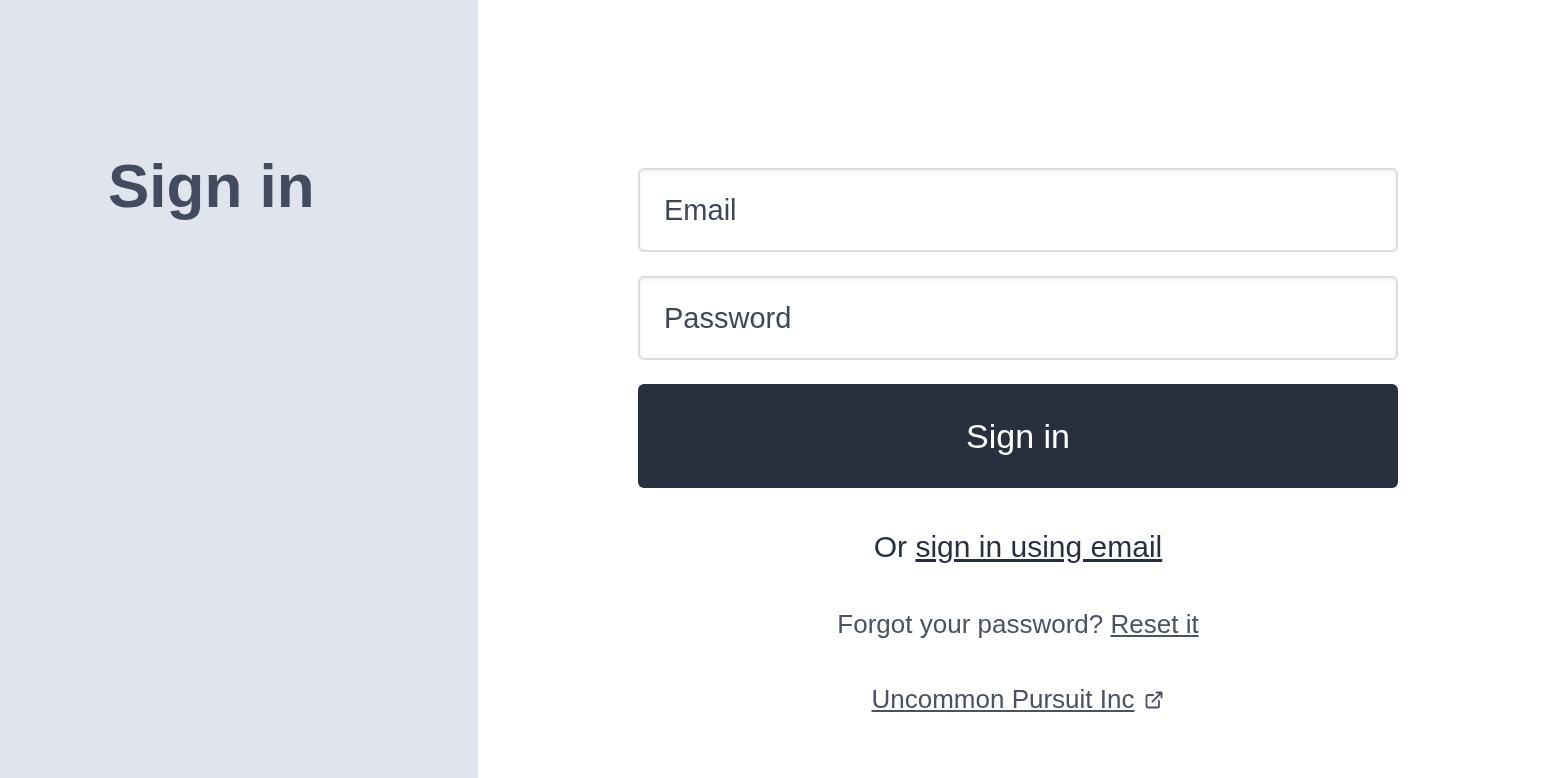 This screenshot has width=1566, height=778. I want to click on alternative-sign-in-text: Or sign in using email, so click(1018, 547).